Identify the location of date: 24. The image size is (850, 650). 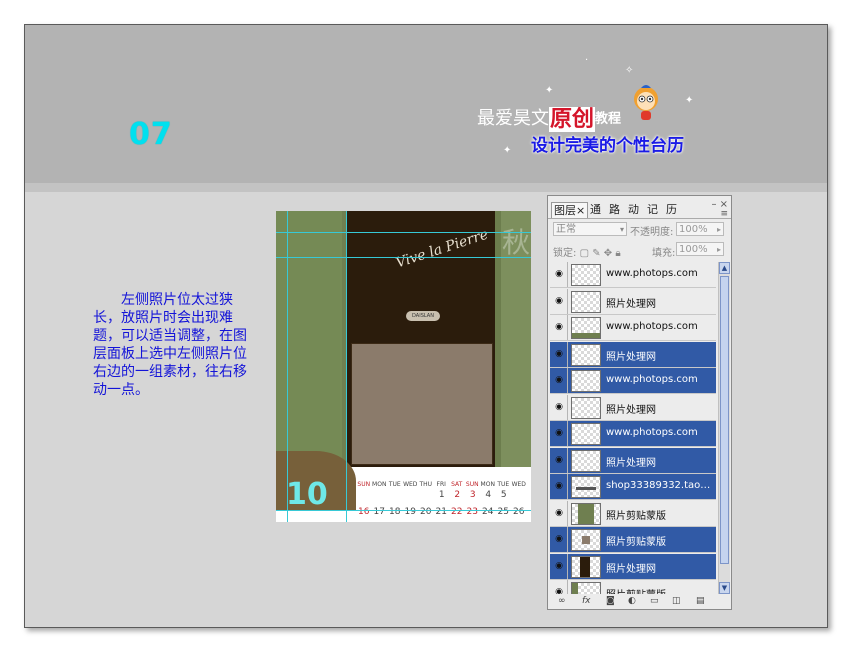
(488, 512).